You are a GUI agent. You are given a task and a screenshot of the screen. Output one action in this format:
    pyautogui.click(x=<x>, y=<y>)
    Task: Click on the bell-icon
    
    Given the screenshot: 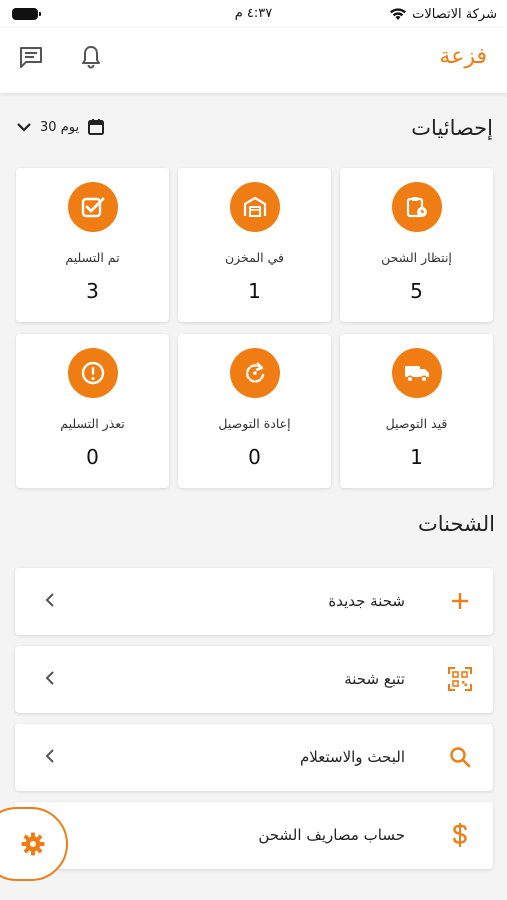 What is the action you would take?
    pyautogui.click(x=91, y=57)
    